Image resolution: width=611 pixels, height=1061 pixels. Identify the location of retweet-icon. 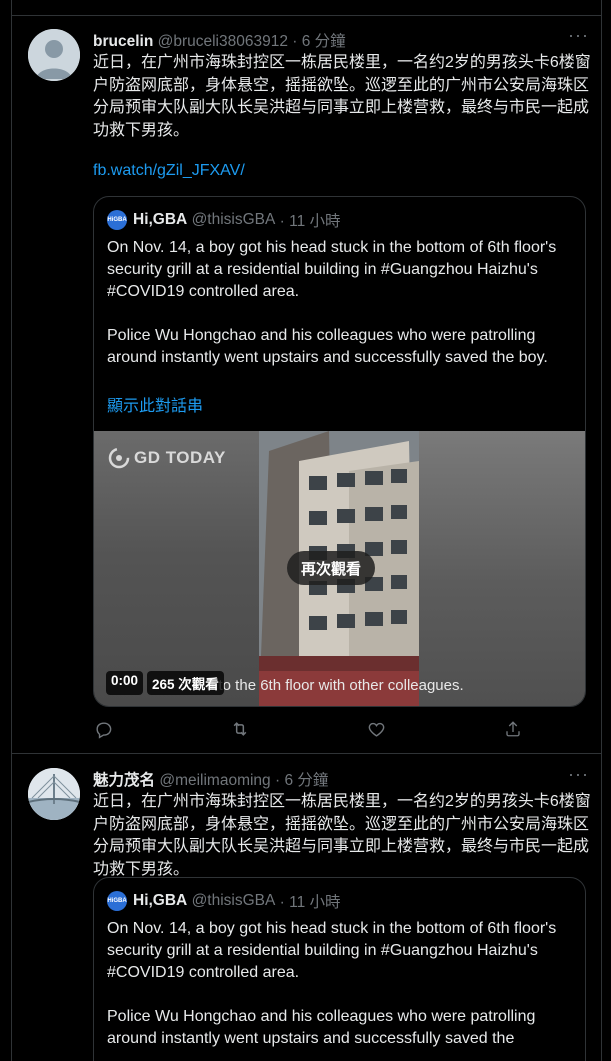
(240, 729).